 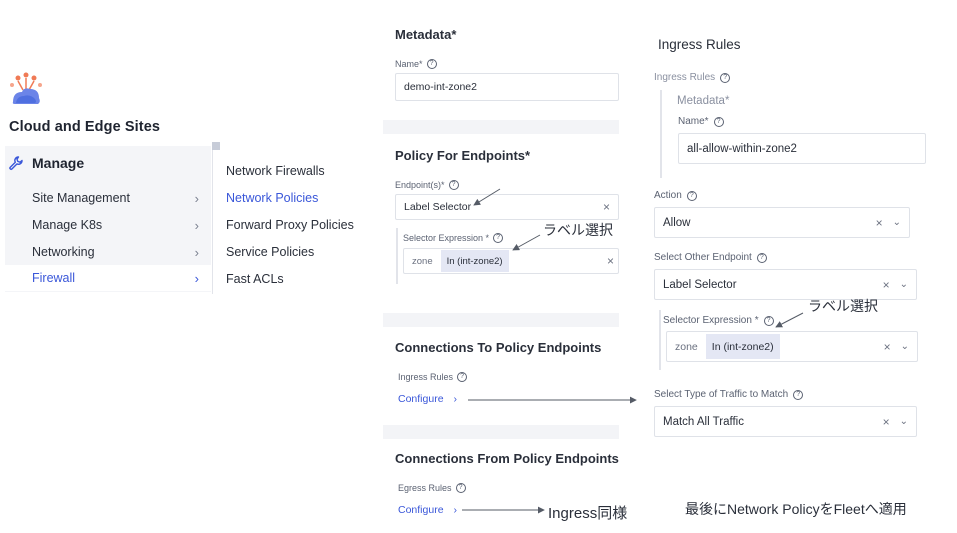 I want to click on arrow-to-right-selector, so click(x=789, y=320).